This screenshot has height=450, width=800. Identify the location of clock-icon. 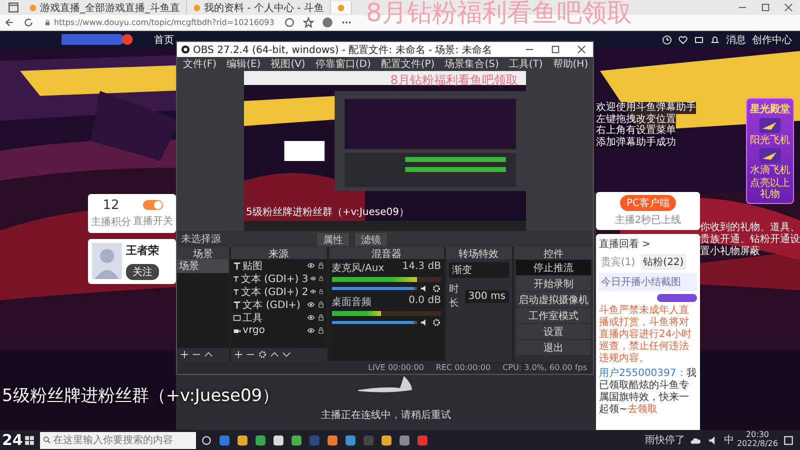
(667, 39).